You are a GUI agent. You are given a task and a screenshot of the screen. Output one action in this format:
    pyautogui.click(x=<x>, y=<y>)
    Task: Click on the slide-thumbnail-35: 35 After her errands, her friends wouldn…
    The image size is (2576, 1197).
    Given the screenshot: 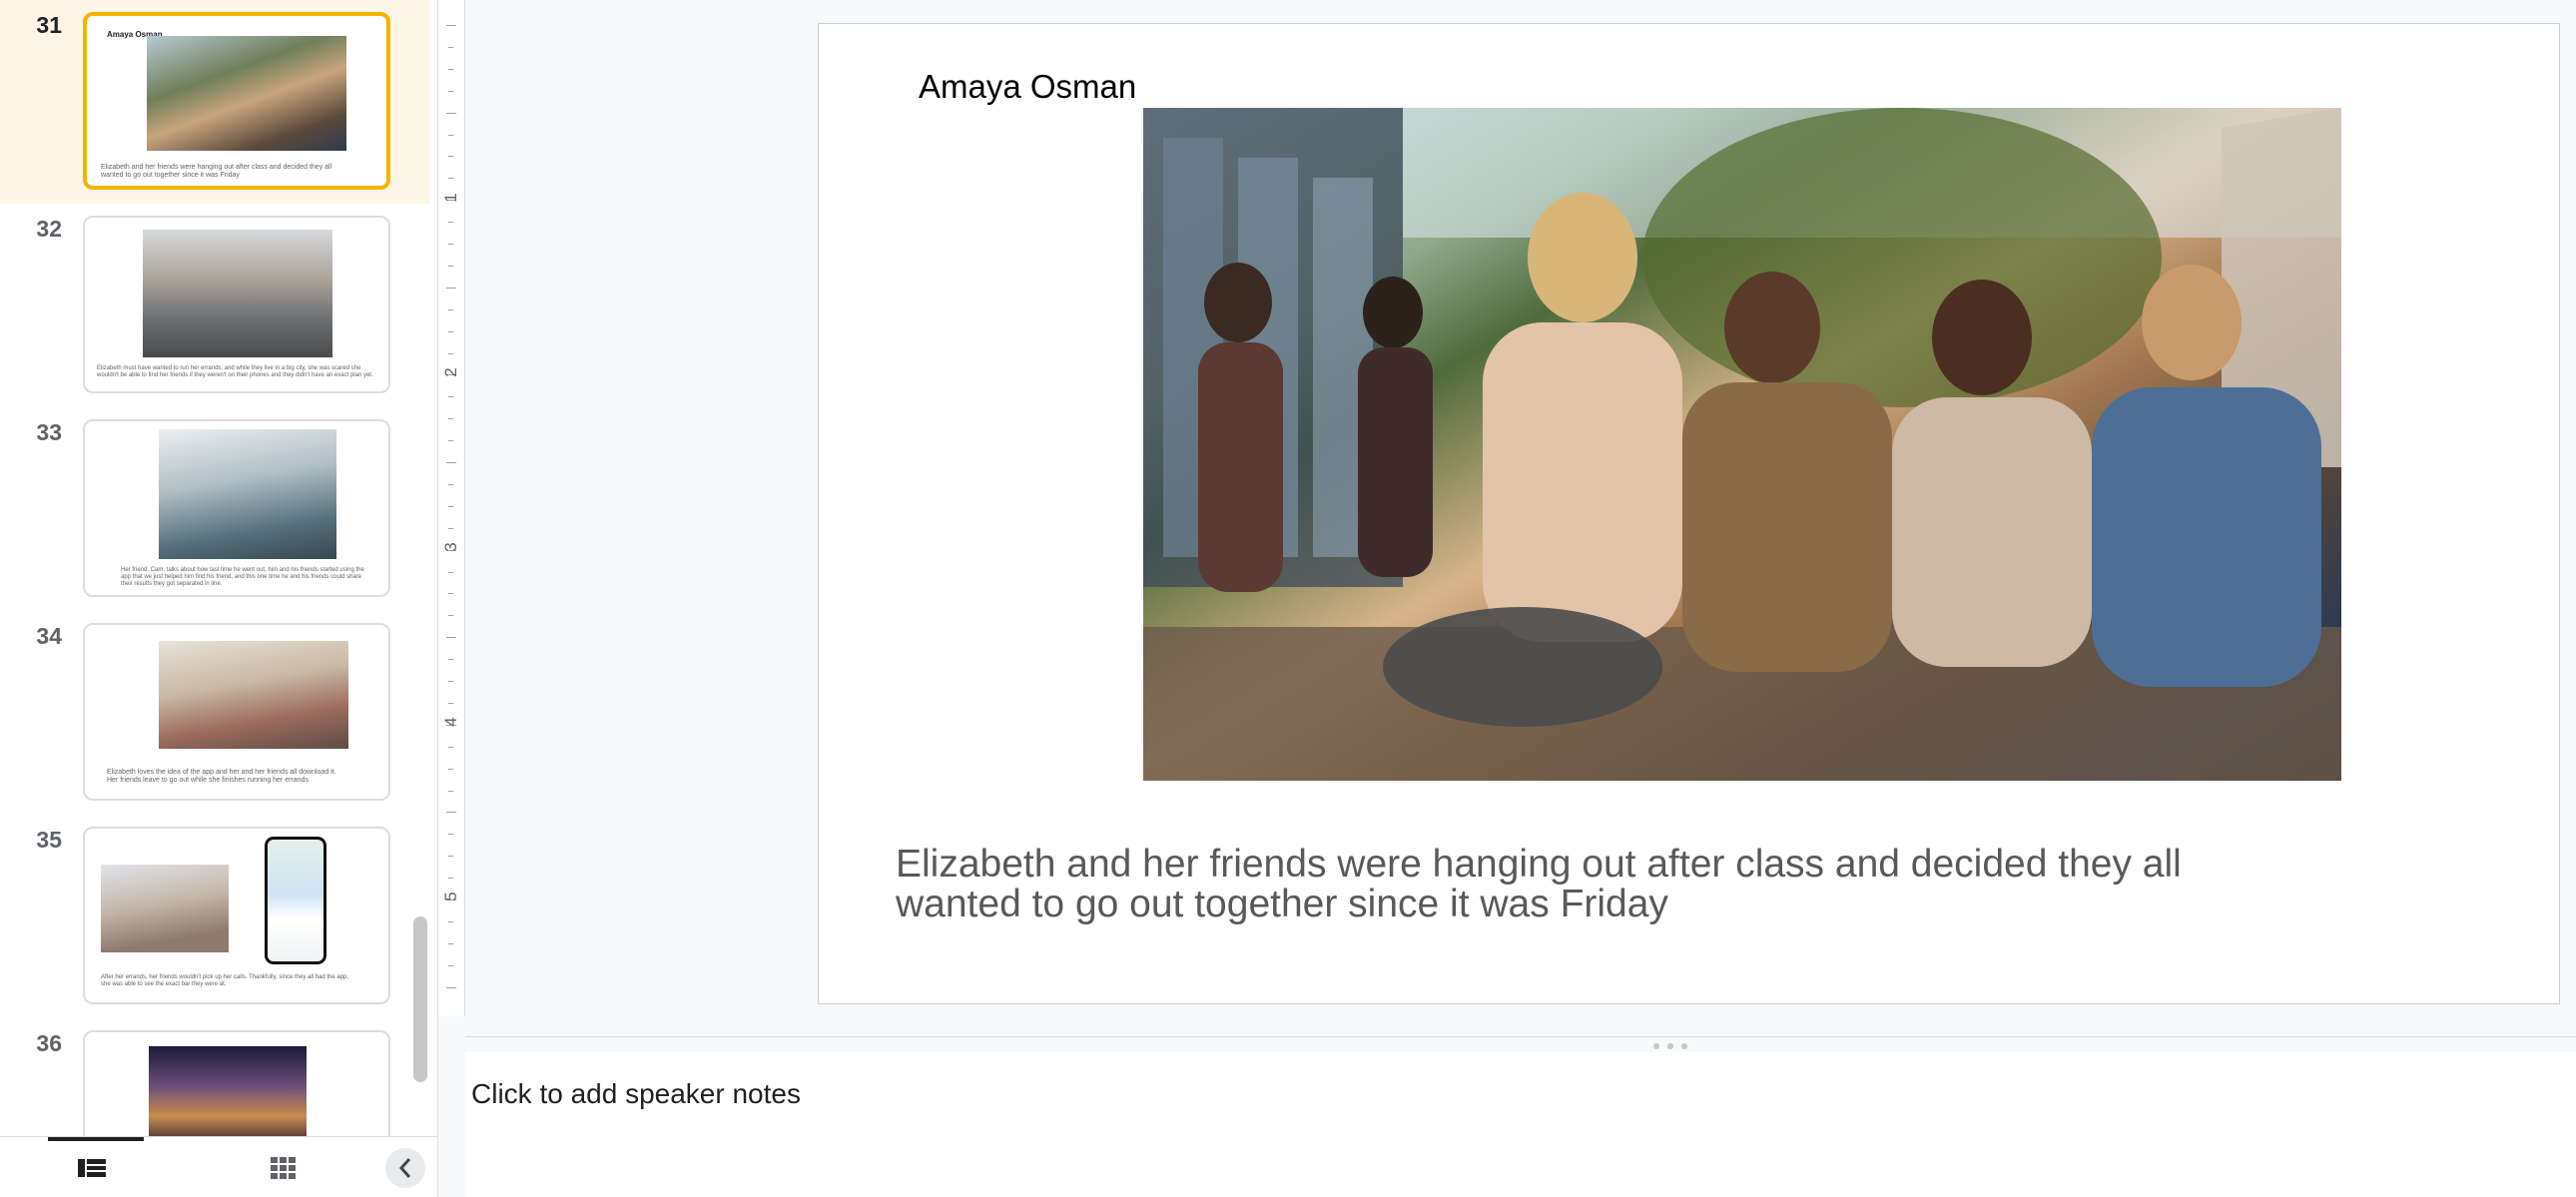 What is the action you would take?
    pyautogui.click(x=214, y=917)
    